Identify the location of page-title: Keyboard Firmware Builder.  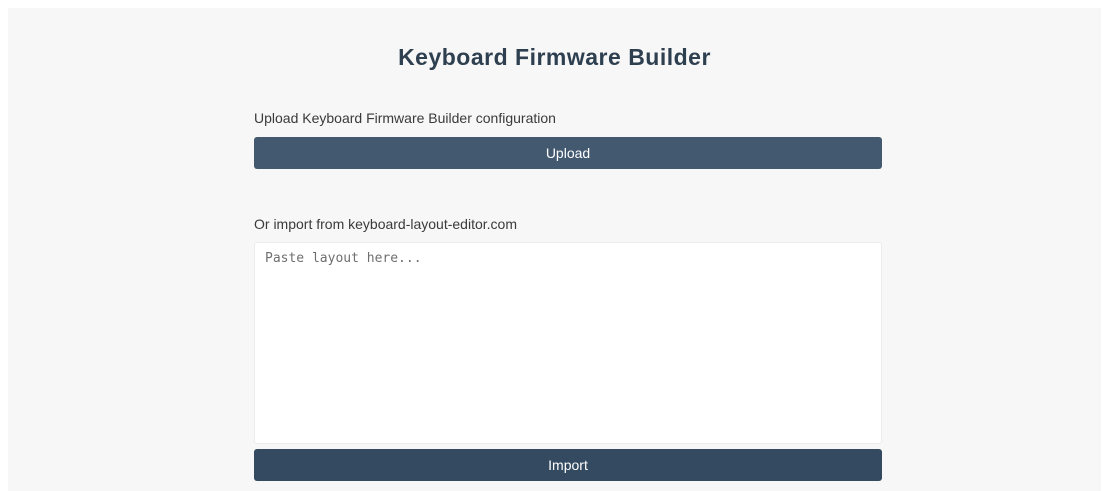
(554, 57).